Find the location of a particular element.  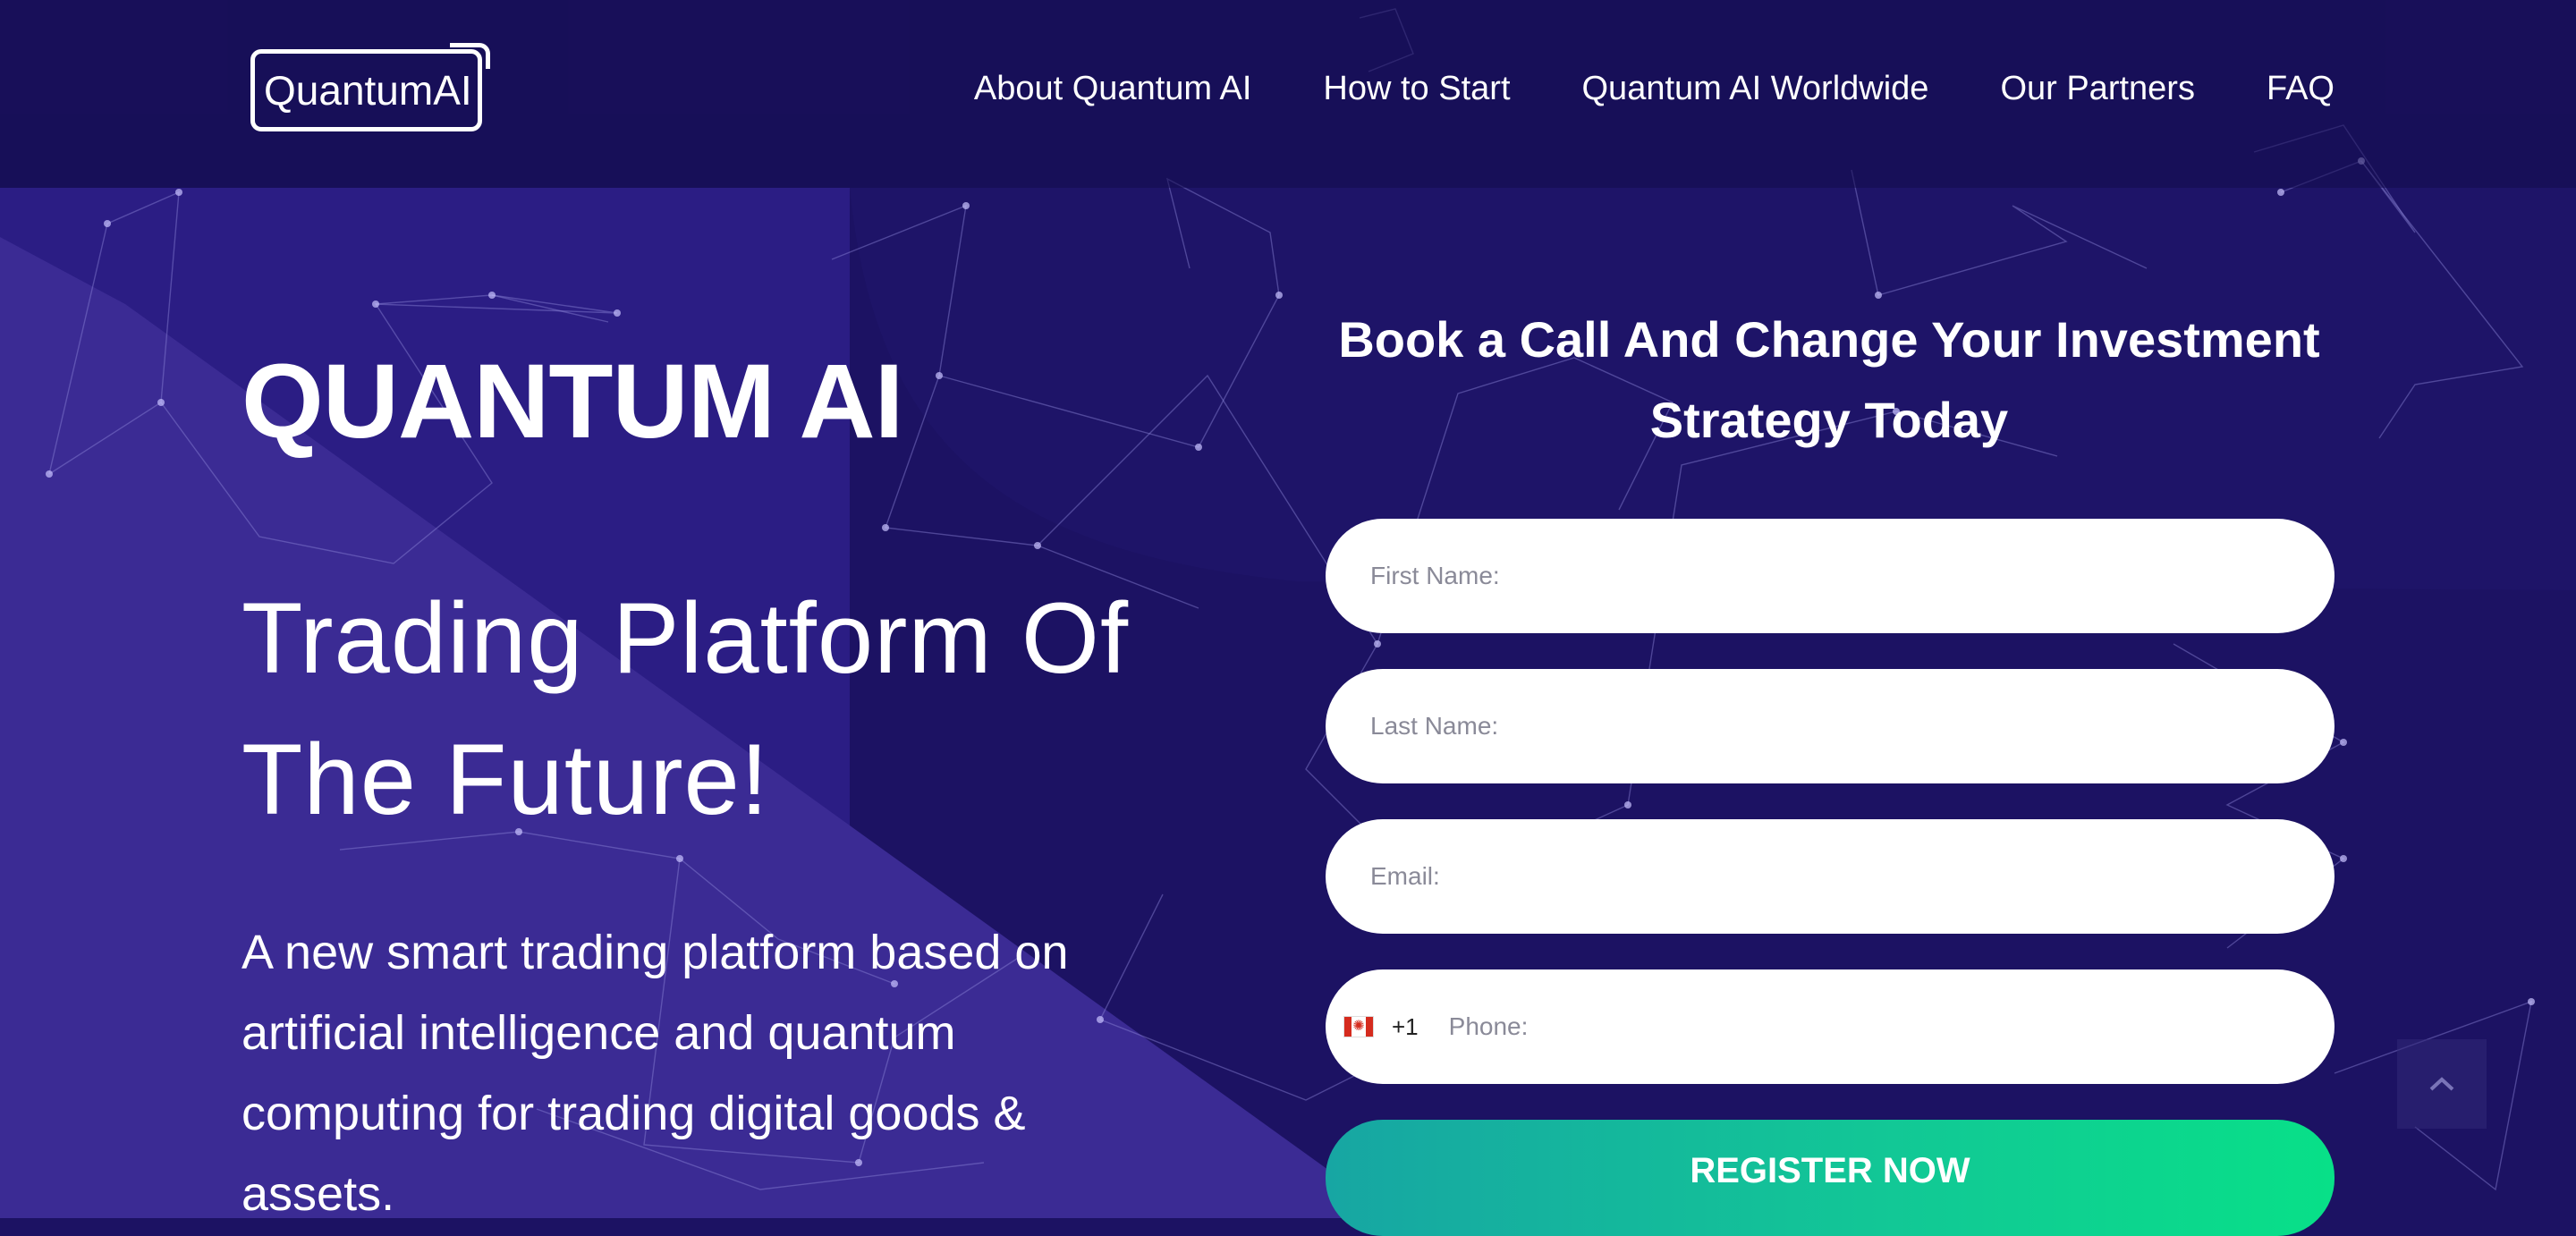

phone-field-group: ✺ +1 is located at coordinates (1830, 1027).